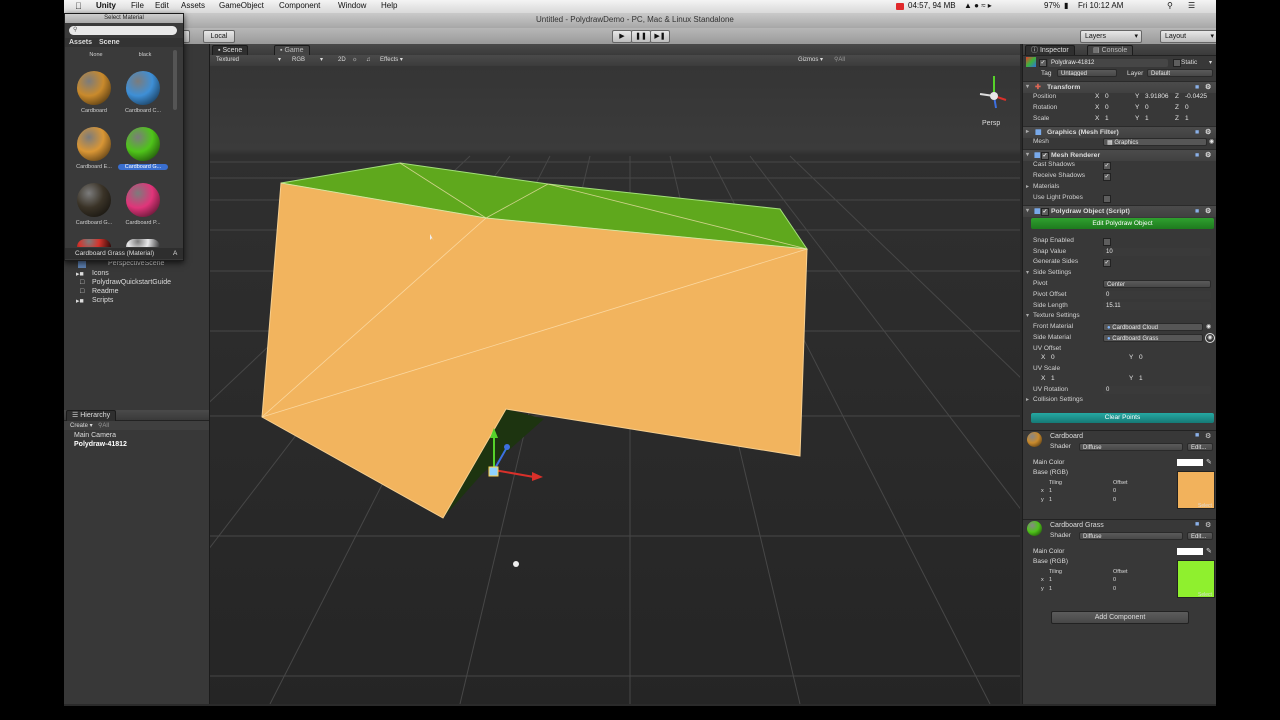 Image resolution: width=1280 pixels, height=720 pixels. I want to click on tab-assets: Assets, so click(80, 42).